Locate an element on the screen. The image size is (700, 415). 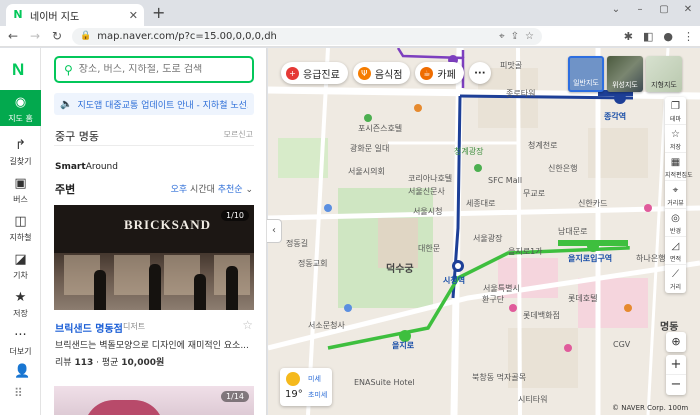
rail-item-bus: ▣ 버스 is located at coordinates (20, 194).